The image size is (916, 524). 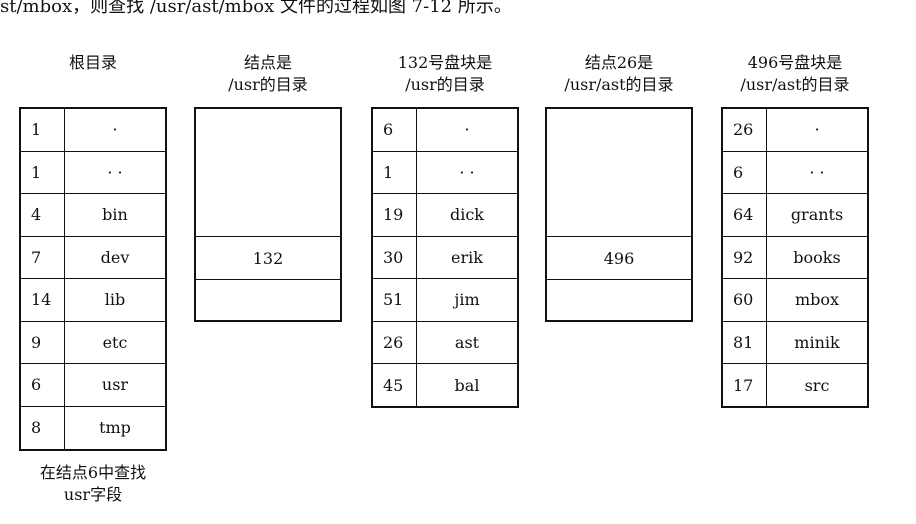 I want to click on inode26-empty-area, so click(x=619, y=173).